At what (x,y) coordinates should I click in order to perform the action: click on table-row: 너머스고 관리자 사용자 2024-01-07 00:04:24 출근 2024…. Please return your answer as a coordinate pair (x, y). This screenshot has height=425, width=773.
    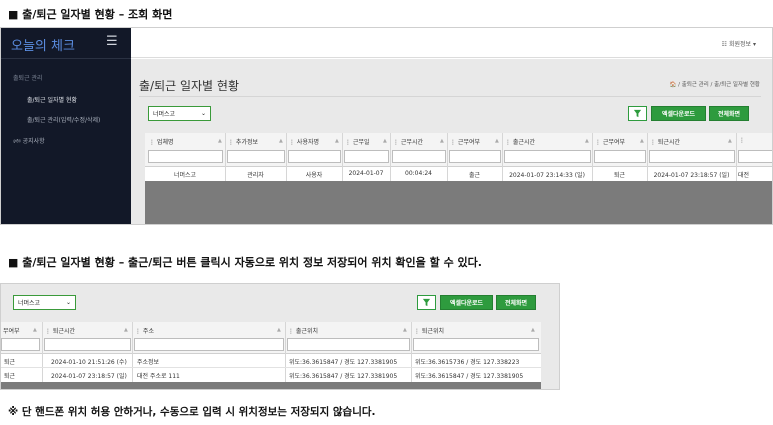
    Looking at the image, I should click on (458, 174).